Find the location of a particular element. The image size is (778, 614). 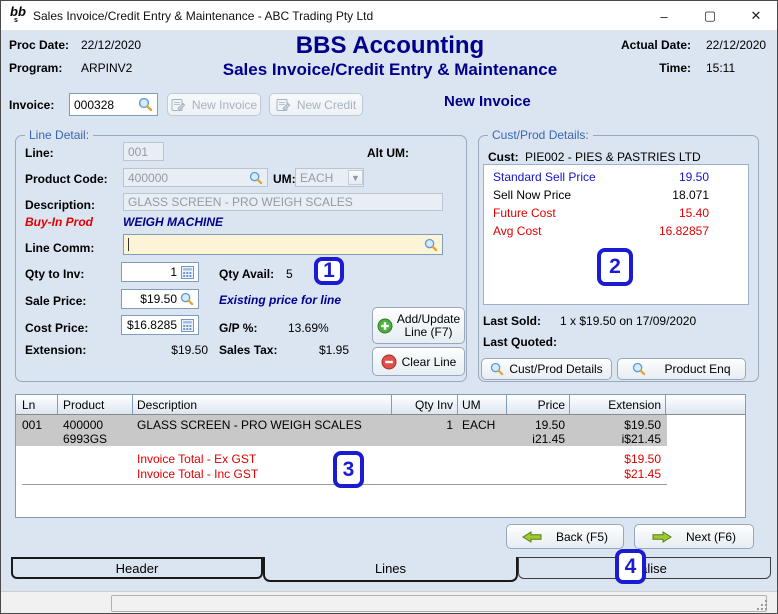

product-code-field: 400000 is located at coordinates (195, 177).